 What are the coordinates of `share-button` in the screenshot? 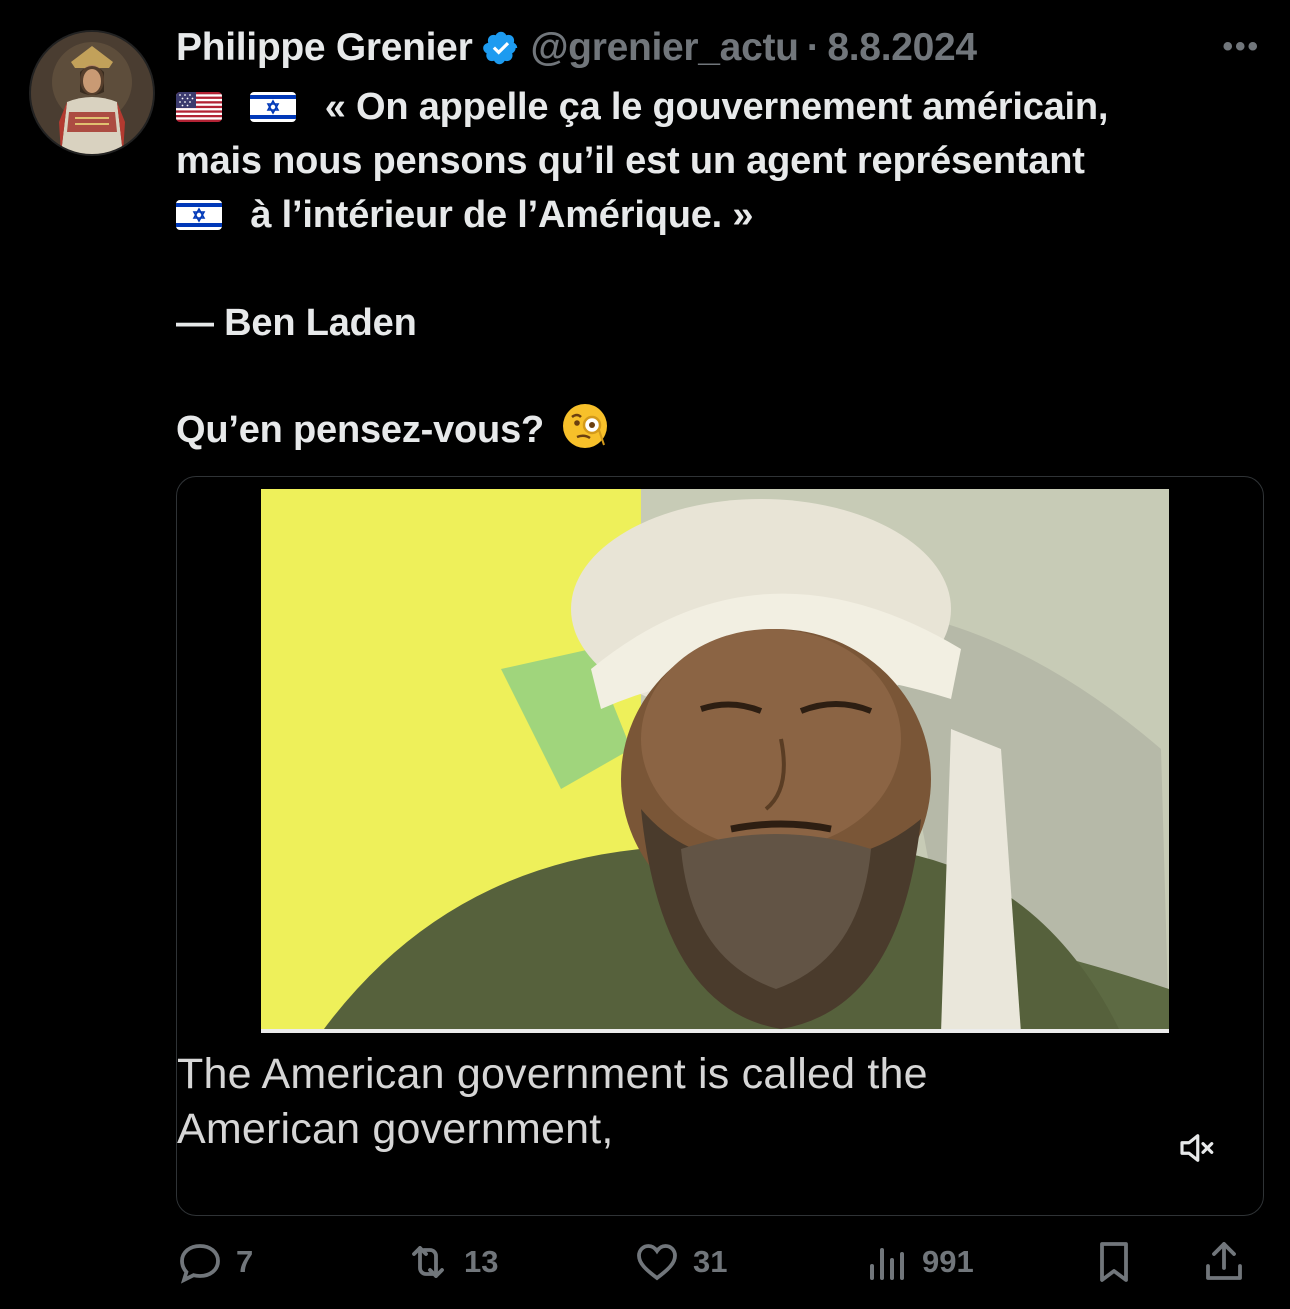 It's located at (1230, 1262).